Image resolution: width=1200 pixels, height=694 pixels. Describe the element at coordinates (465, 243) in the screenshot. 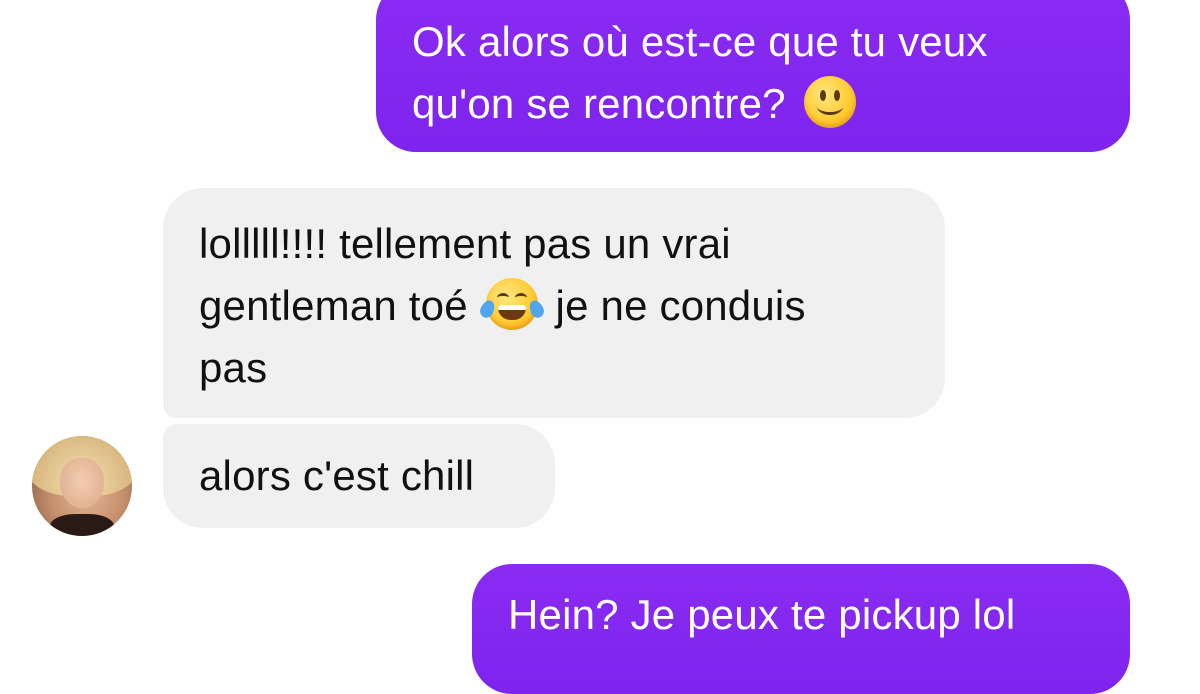

I see `message-line: lolllll!!!! tellement pas un vrai` at that location.